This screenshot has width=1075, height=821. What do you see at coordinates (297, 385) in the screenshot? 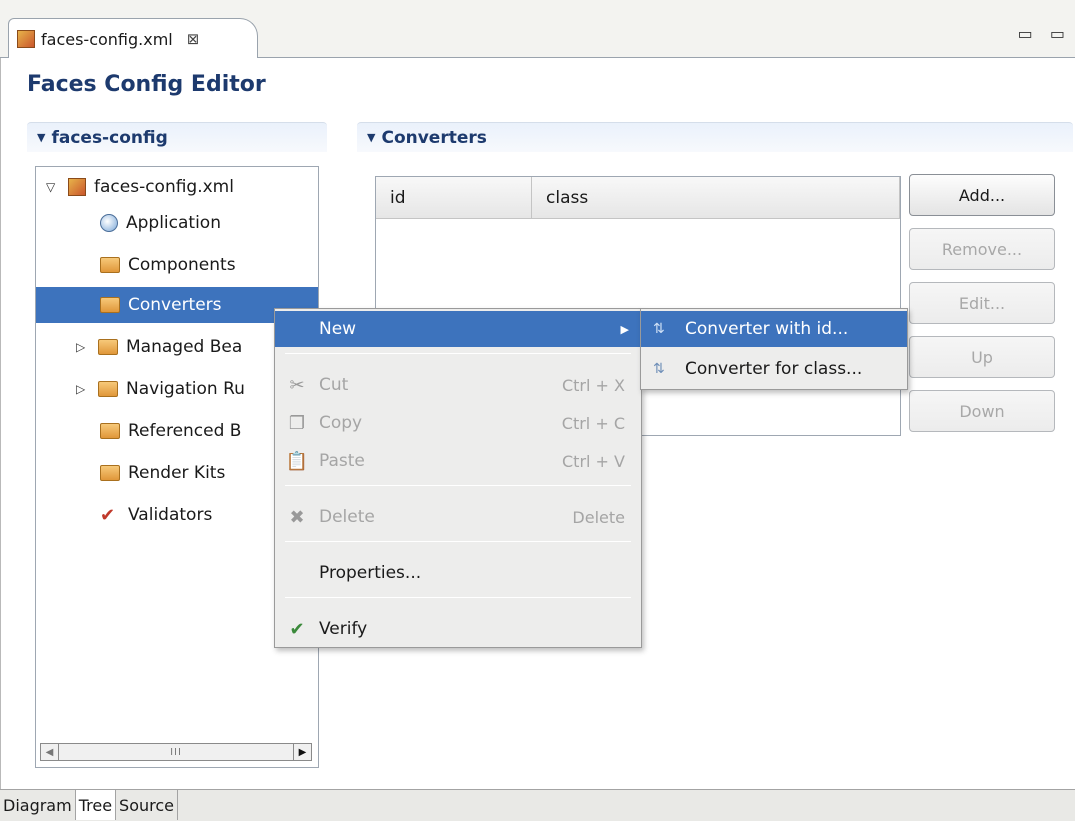
I see `scissors-icon: ✂` at bounding box center [297, 385].